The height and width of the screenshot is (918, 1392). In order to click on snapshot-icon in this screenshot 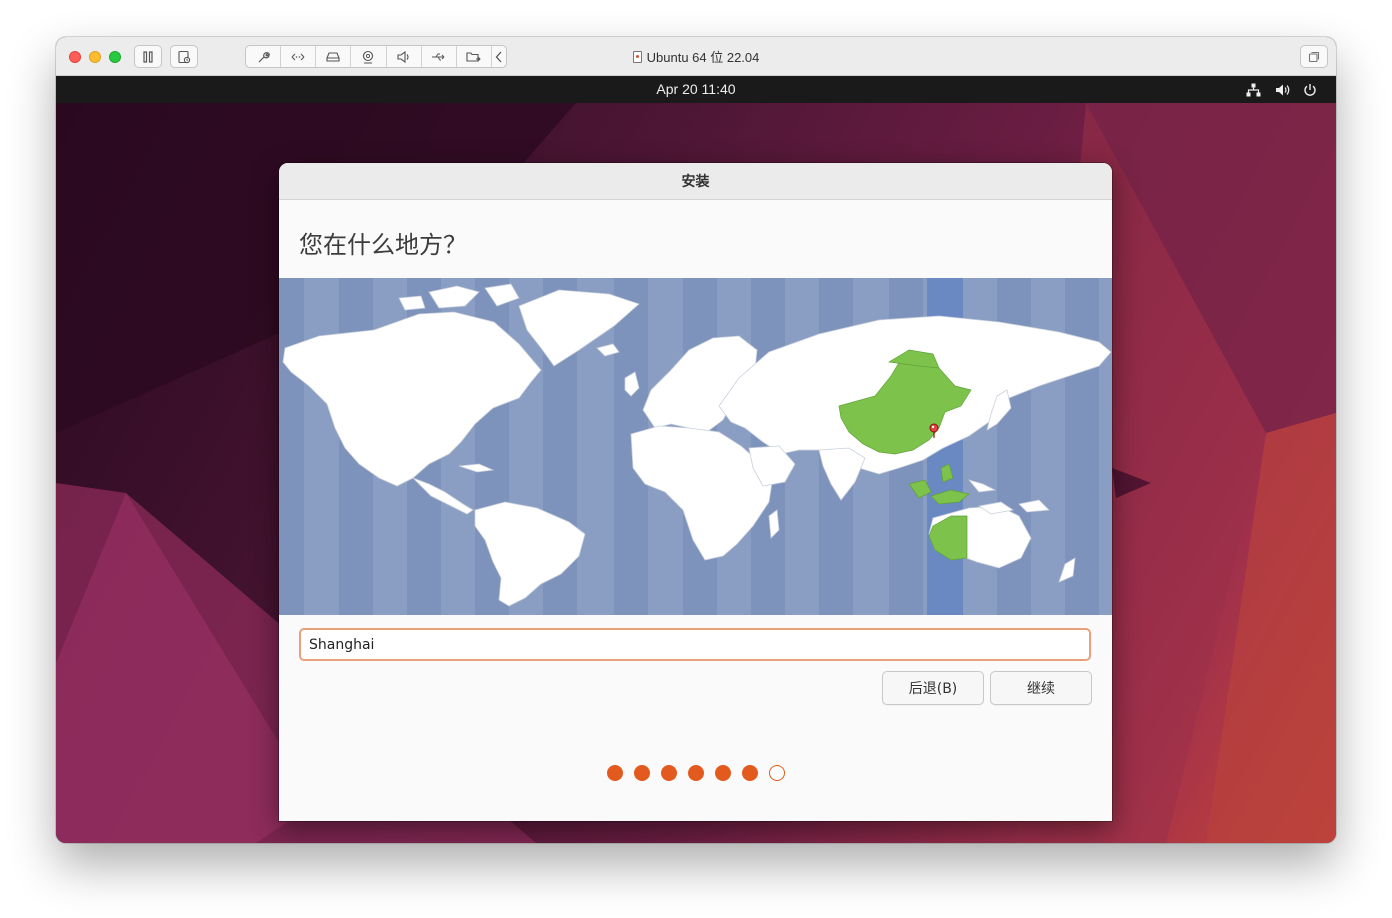, I will do `click(184, 56)`.